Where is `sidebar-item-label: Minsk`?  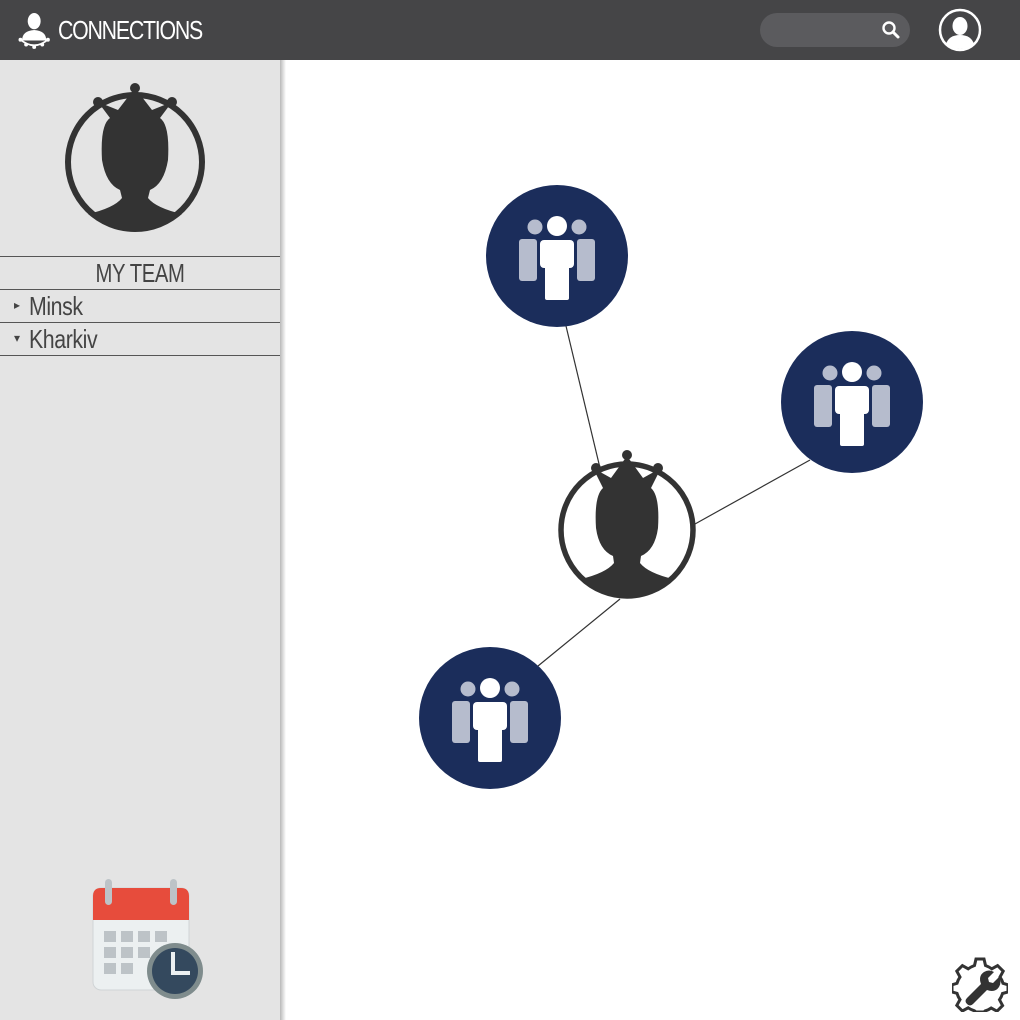 sidebar-item-label: Minsk is located at coordinates (56, 306).